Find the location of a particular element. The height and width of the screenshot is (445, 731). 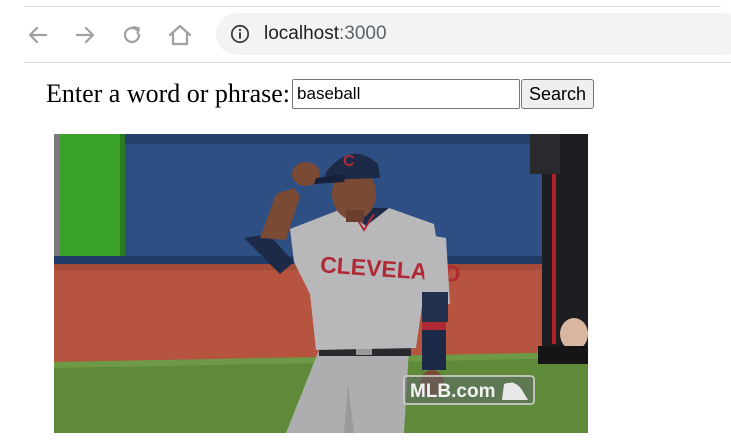

forward-button is located at coordinates (85, 35).